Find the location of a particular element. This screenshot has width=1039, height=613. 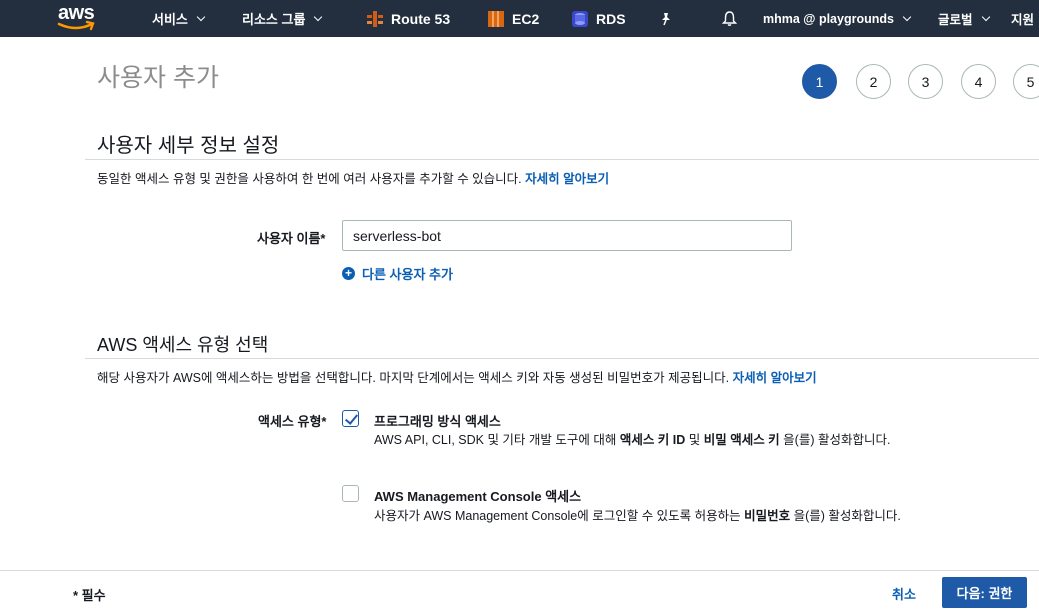

favorite-rds-label: RDS is located at coordinates (611, 18).